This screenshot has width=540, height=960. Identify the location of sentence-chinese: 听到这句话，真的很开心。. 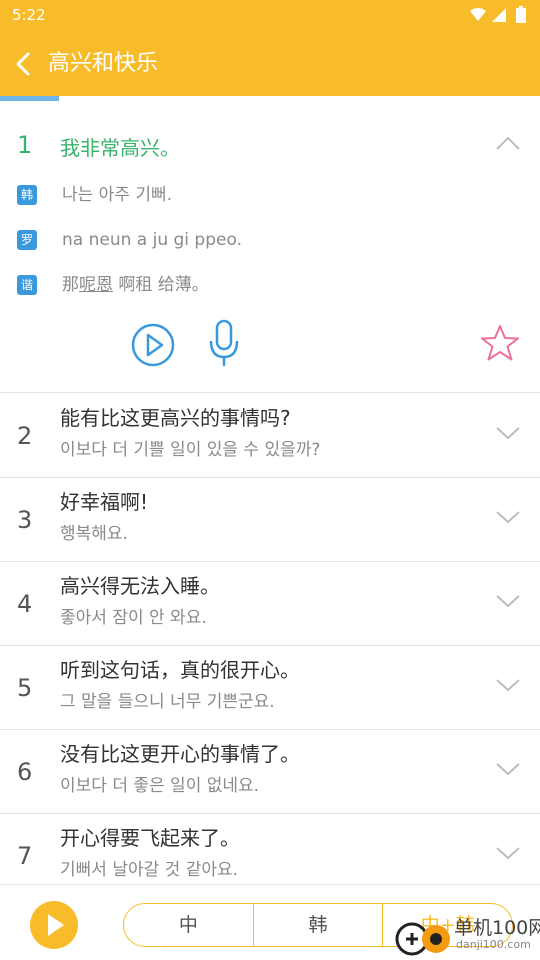
(180, 670).